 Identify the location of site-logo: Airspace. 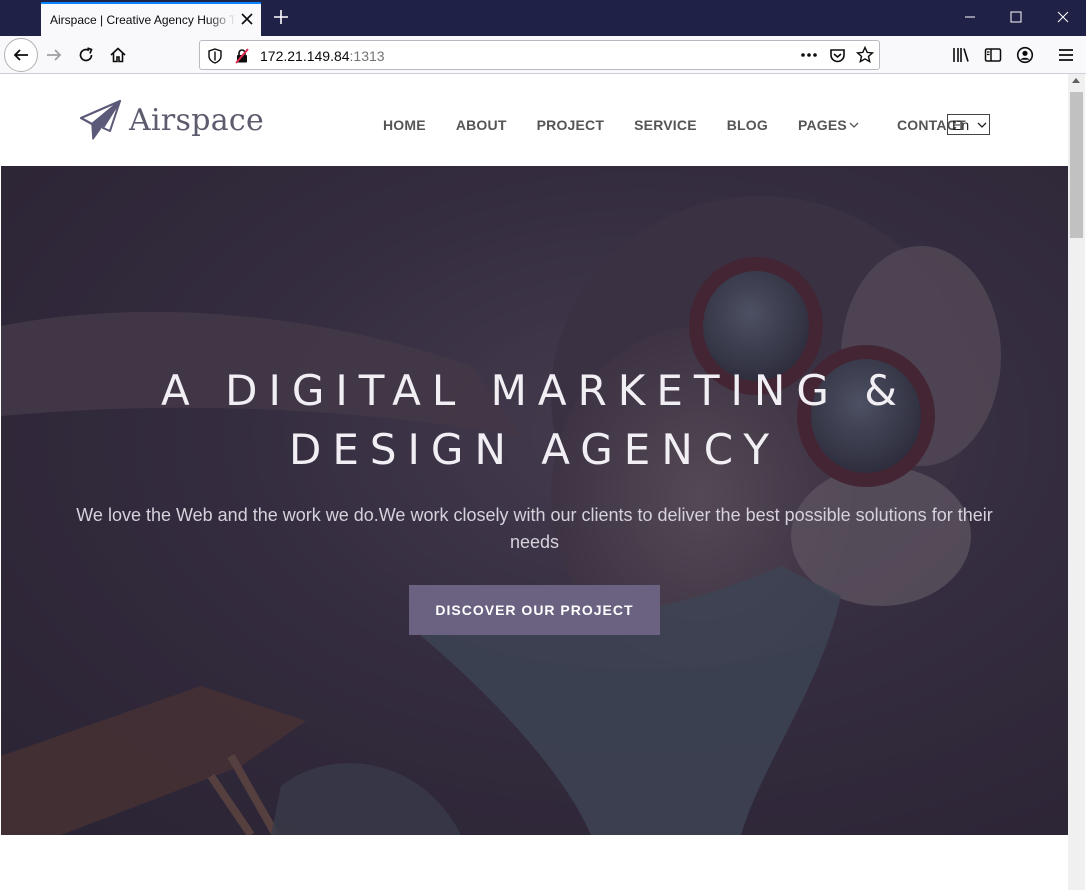
(171, 120).